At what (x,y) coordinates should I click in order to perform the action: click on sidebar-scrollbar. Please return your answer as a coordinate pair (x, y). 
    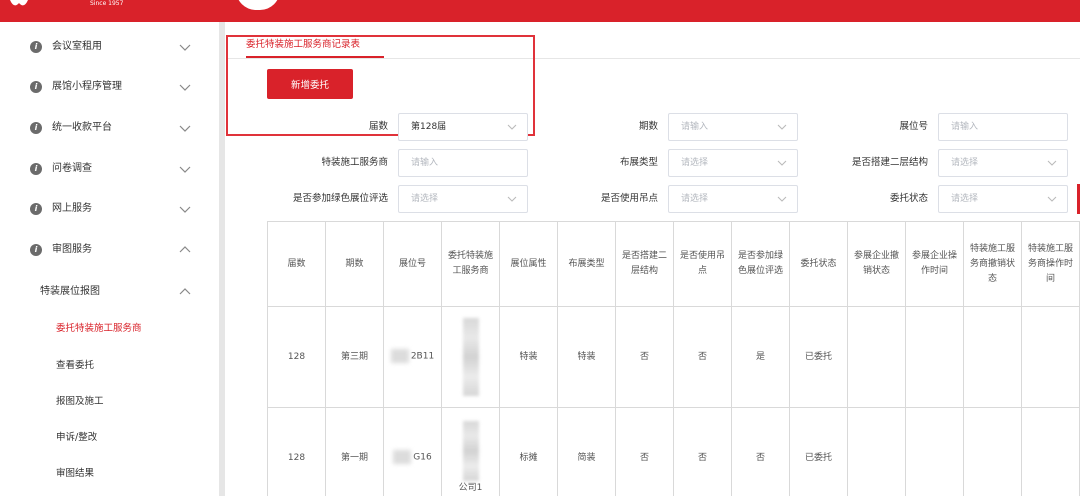
    Looking at the image, I should click on (222, 259).